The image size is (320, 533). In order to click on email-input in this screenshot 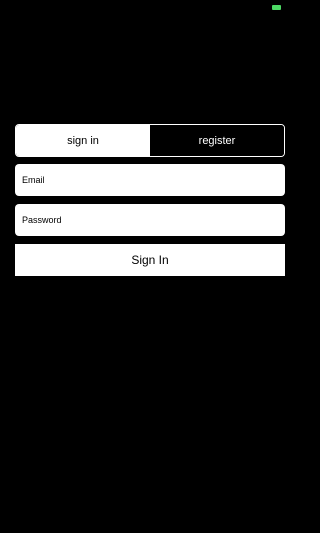, I will do `click(150, 180)`.